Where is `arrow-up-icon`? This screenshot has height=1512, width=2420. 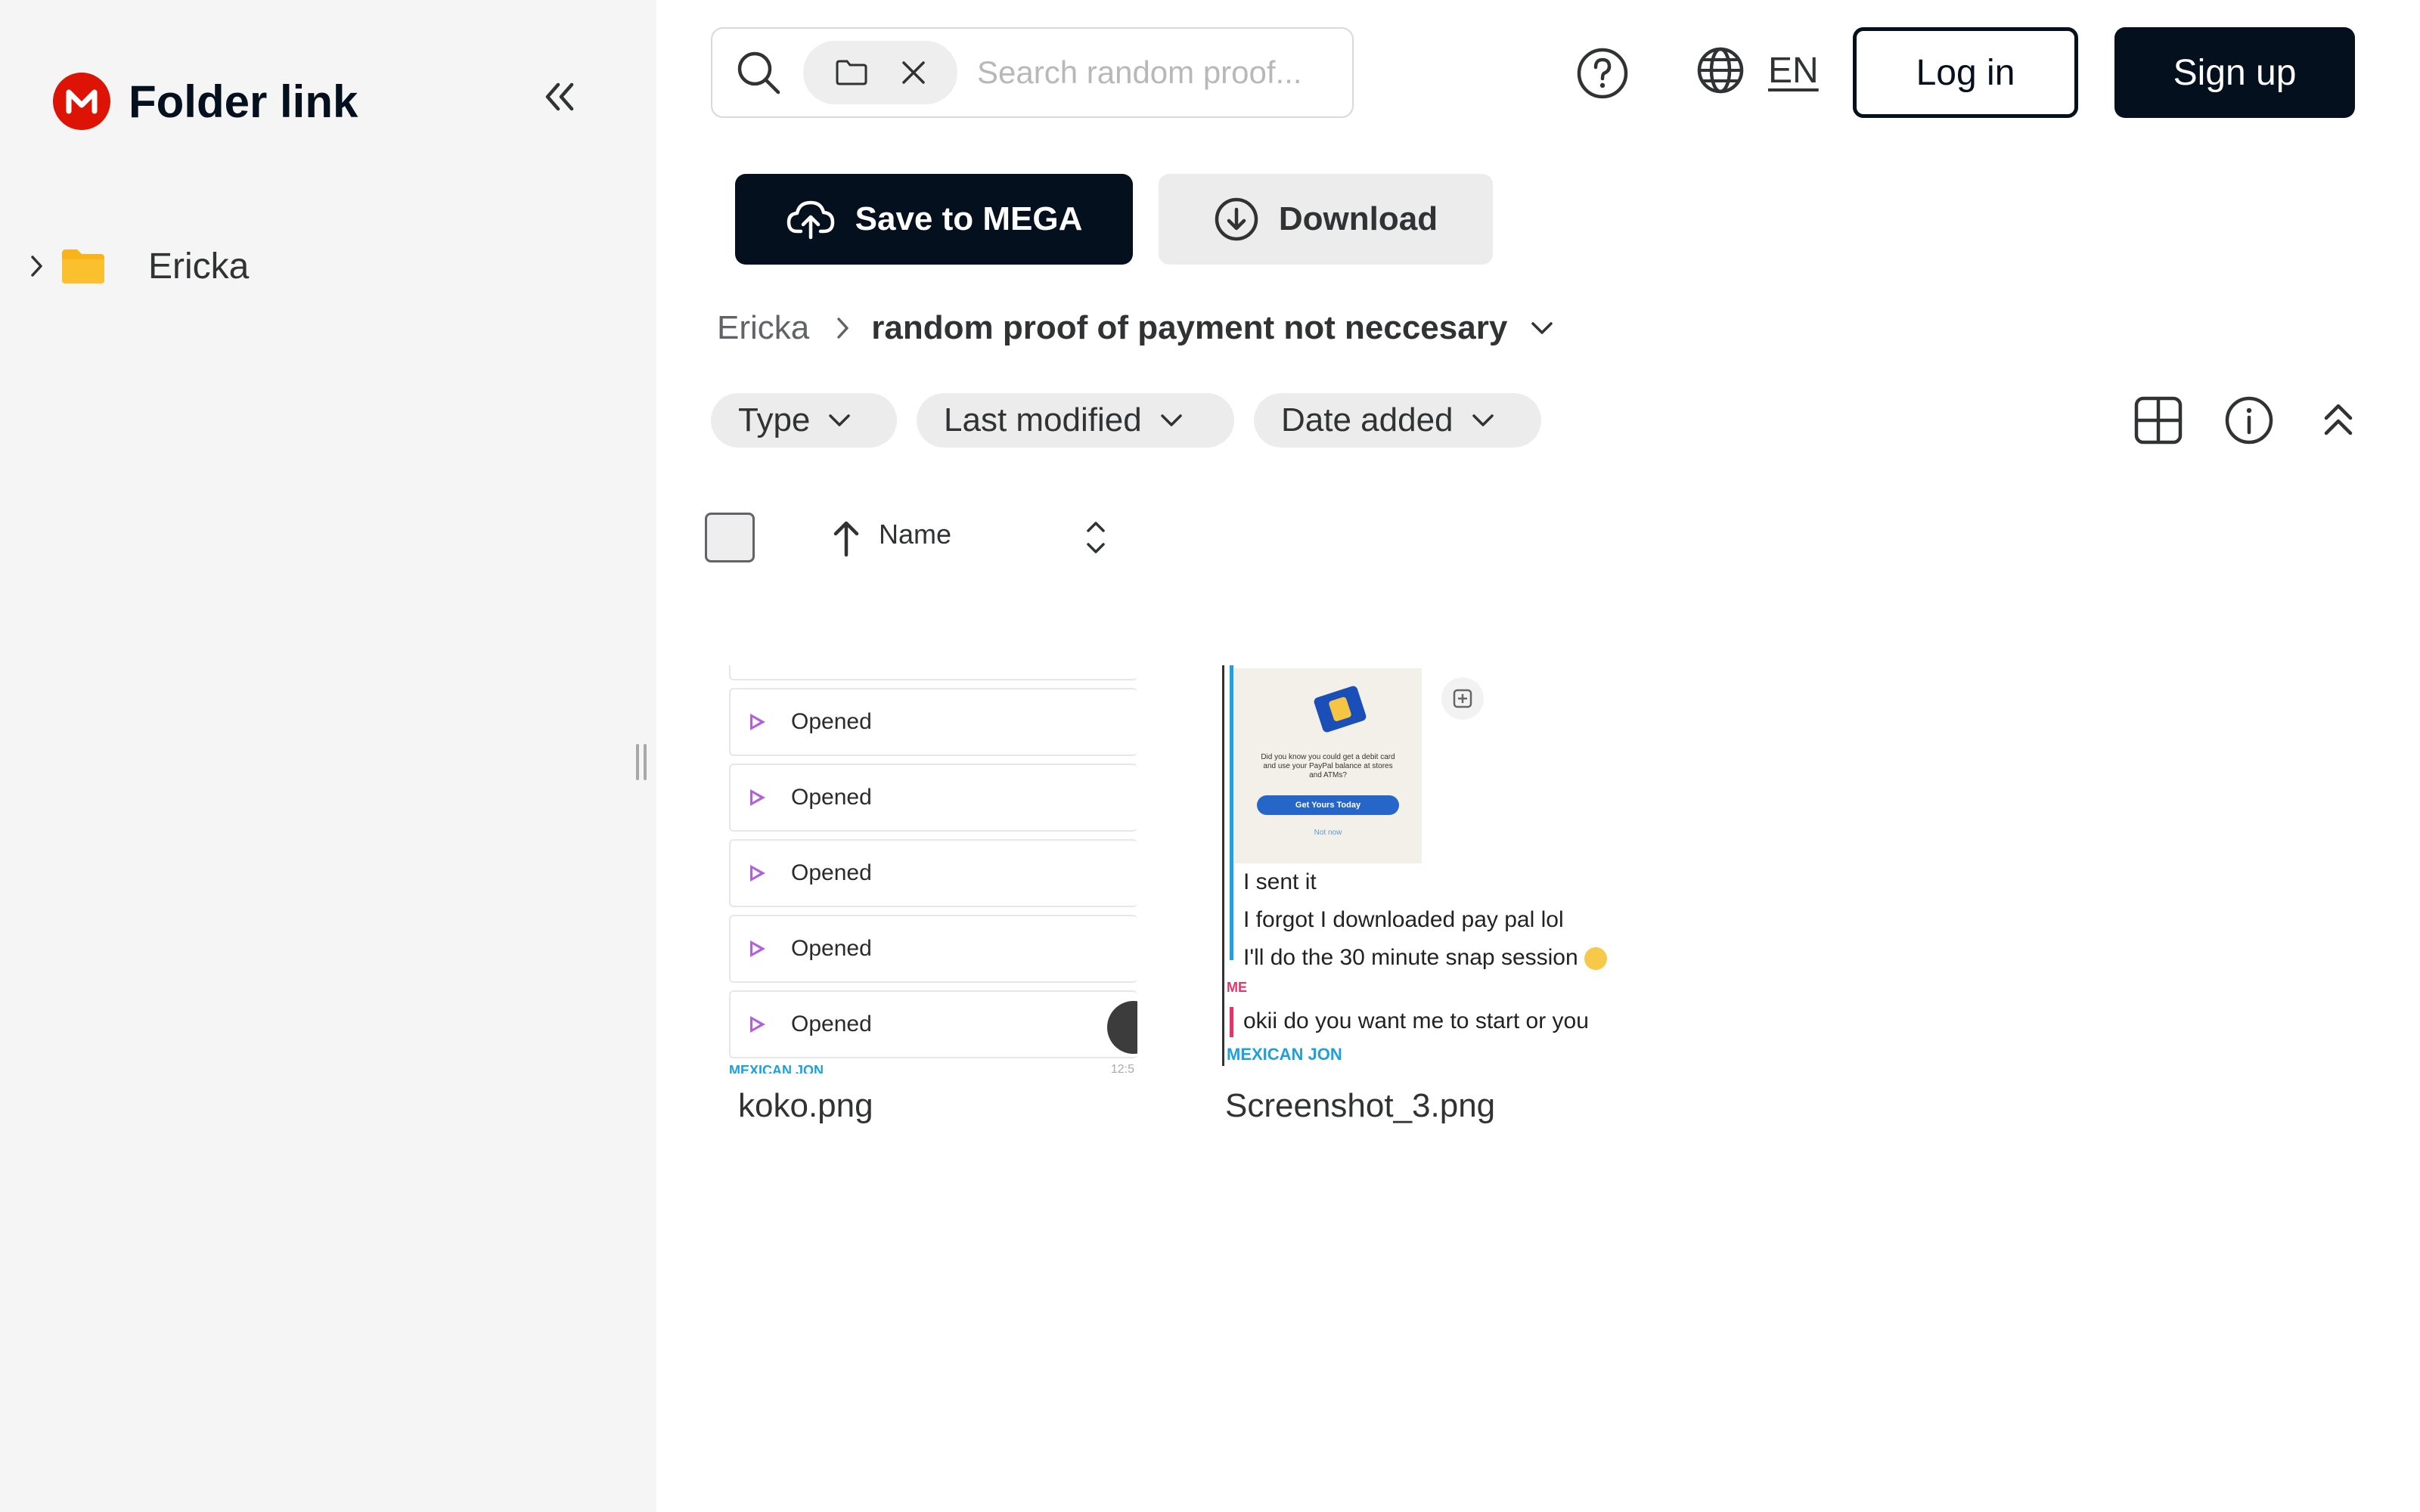
arrow-up-icon is located at coordinates (846, 538).